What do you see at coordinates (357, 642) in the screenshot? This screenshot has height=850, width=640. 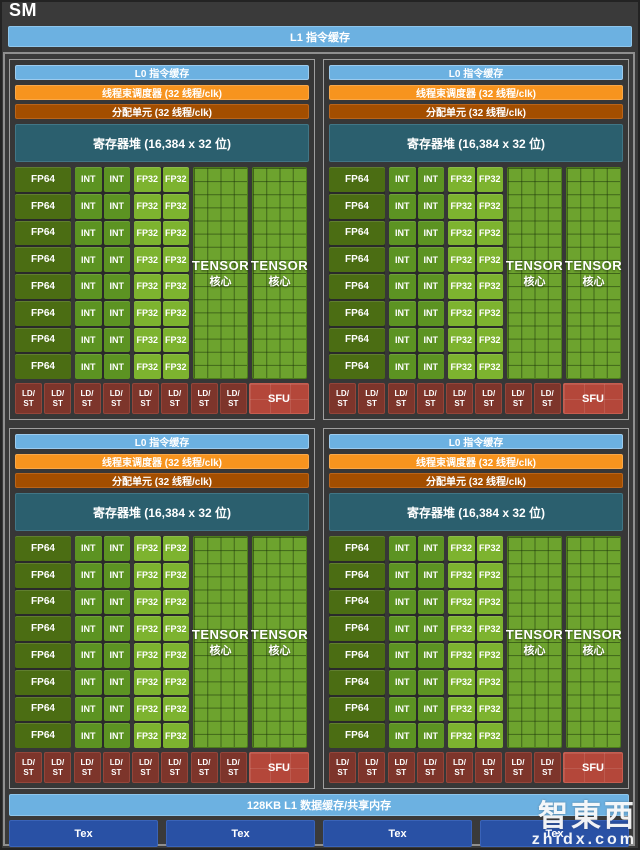 I see `fp64-core-column: FP64 FP64 FP64 FP64 FP64 FP64 FP64 FP64` at bounding box center [357, 642].